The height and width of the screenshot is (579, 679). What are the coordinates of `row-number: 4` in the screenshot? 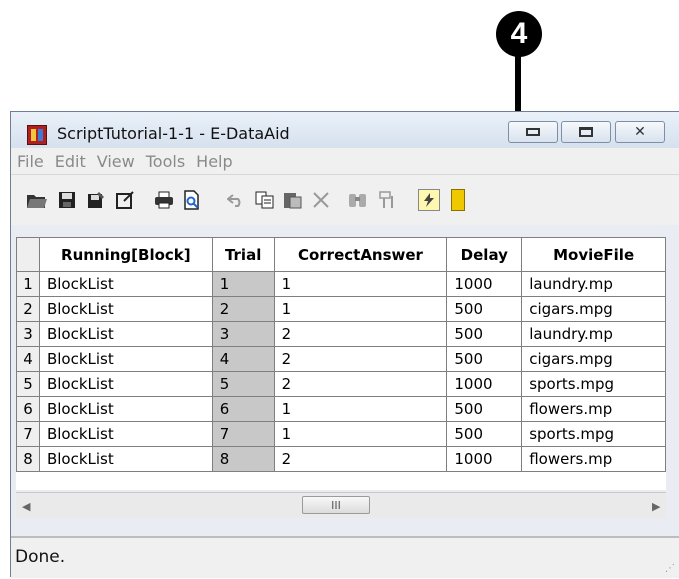 It's located at (28, 359).